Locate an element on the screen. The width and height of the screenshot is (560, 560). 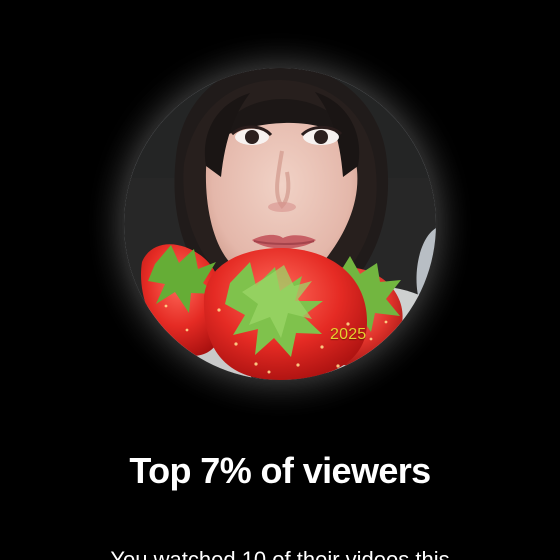
year-text: 2025 is located at coordinates (348, 334).